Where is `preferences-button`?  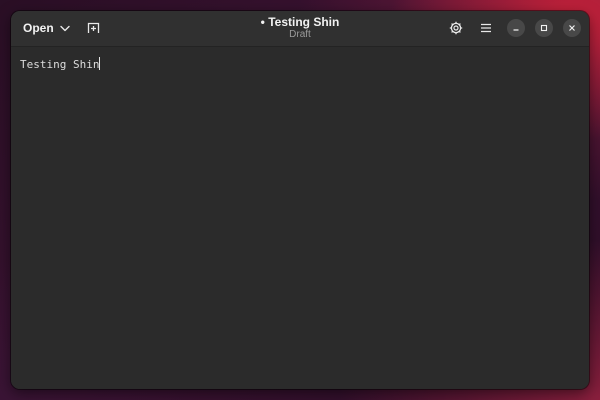 preferences-button is located at coordinates (456, 28).